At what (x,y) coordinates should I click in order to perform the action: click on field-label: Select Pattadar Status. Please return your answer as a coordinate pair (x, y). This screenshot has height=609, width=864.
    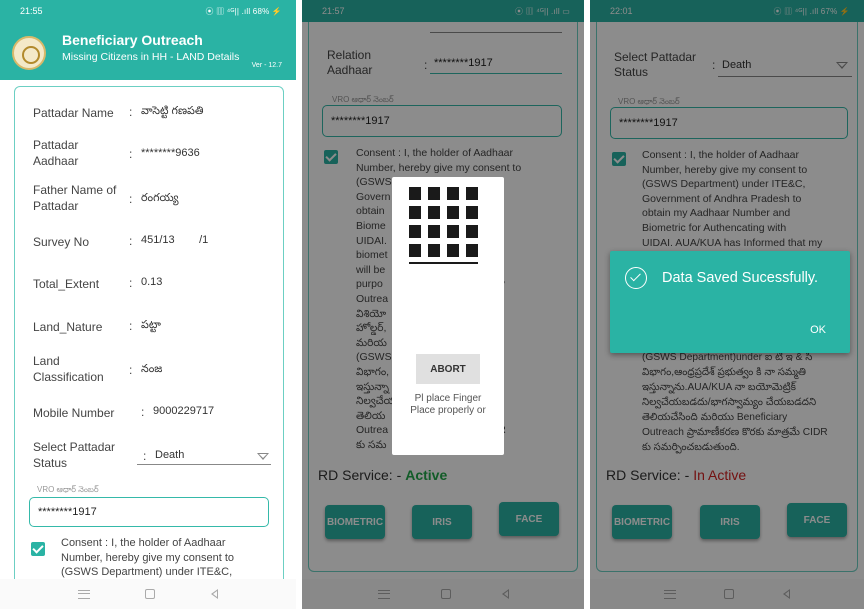
    Looking at the image, I should click on (74, 455).